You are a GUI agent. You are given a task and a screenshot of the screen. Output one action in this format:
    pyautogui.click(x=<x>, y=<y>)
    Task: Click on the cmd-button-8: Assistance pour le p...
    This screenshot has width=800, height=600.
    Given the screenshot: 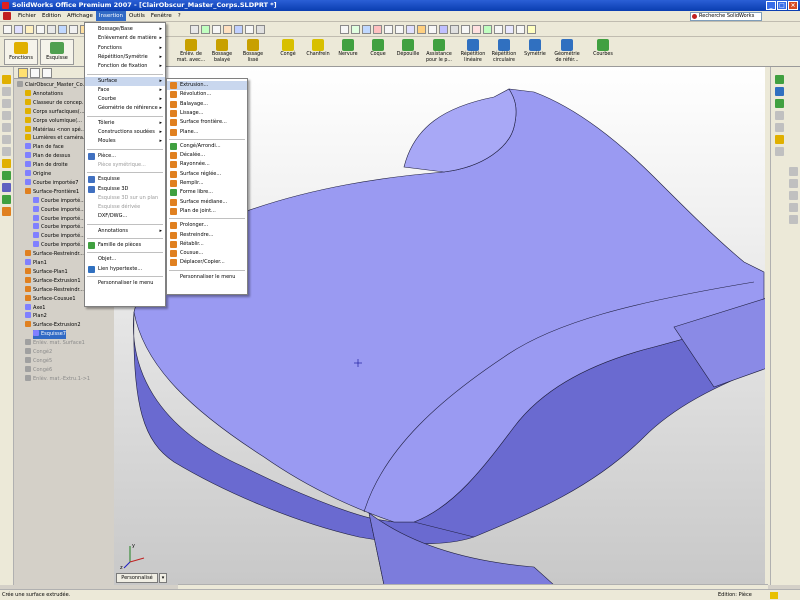 What is the action you would take?
    pyautogui.click(x=439, y=52)
    